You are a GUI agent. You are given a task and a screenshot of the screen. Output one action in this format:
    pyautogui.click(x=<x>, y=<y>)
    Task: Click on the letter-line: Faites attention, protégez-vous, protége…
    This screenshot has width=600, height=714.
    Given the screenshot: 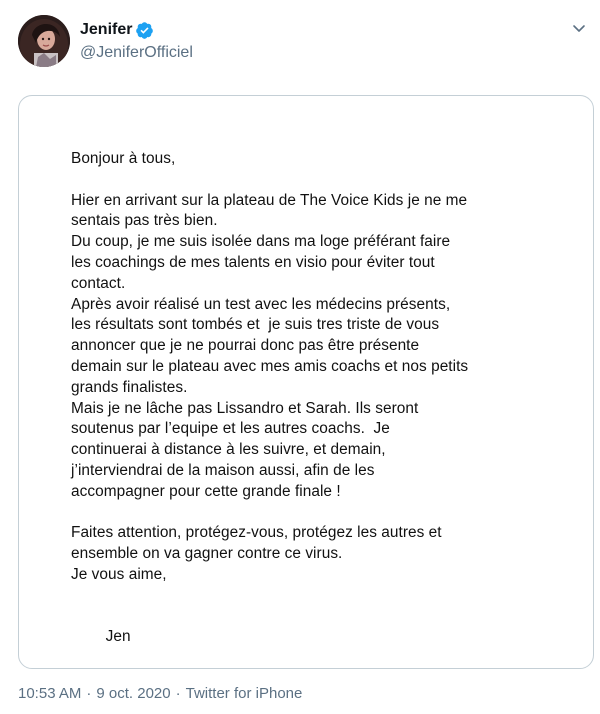 What is the action you would take?
    pyautogui.click(x=256, y=533)
    